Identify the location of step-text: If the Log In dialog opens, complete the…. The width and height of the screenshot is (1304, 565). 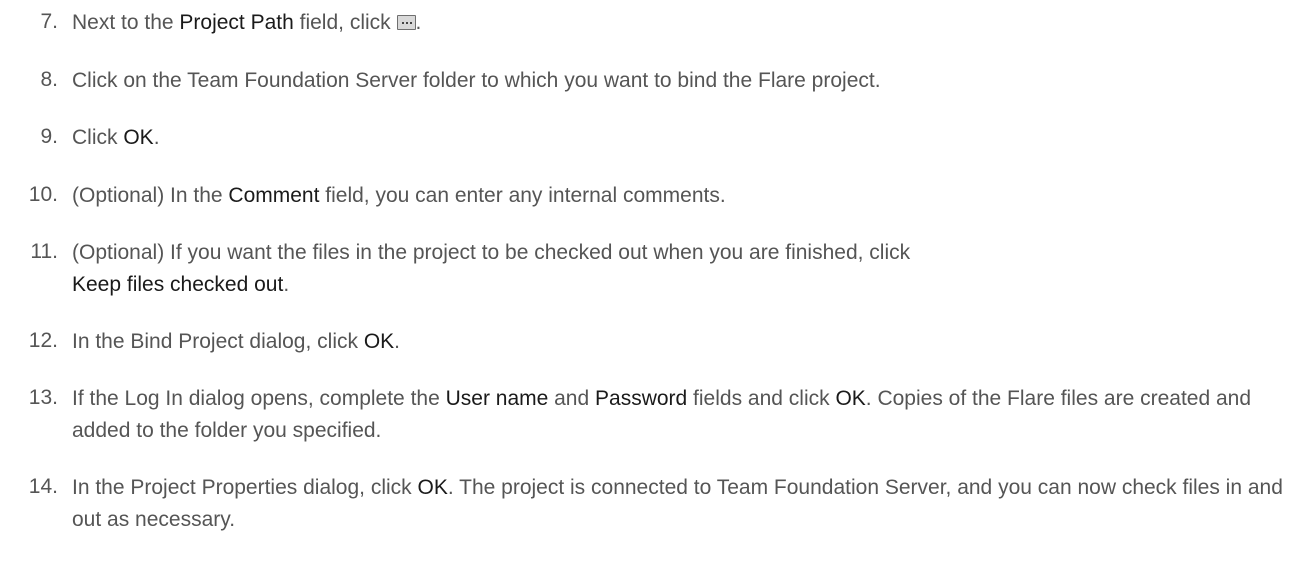
(662, 414).